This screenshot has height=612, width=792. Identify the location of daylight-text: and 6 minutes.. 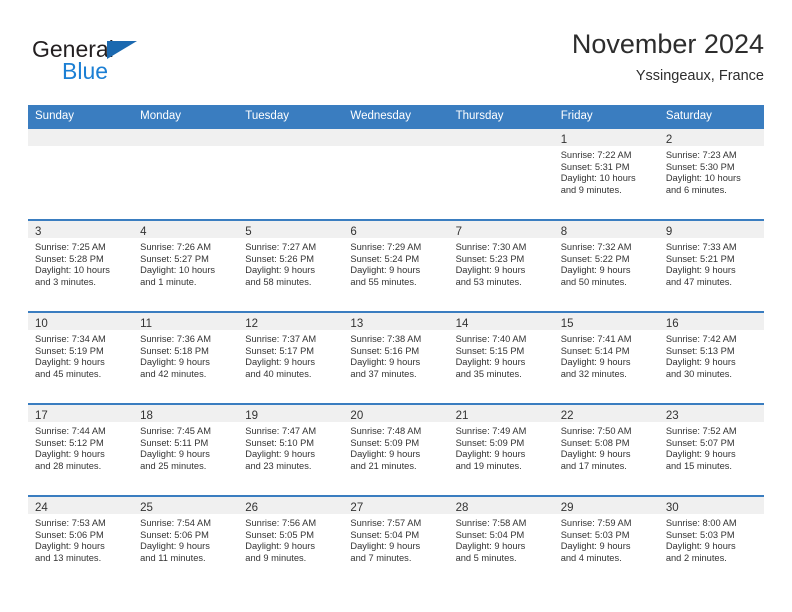
(696, 189).